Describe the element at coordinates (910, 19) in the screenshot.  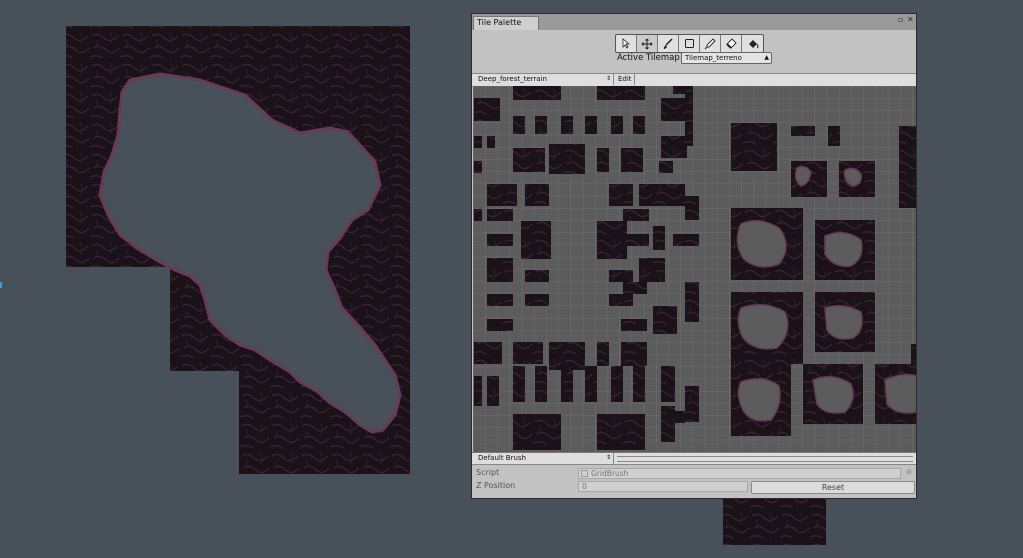
I see `close-icon: ✕` at that location.